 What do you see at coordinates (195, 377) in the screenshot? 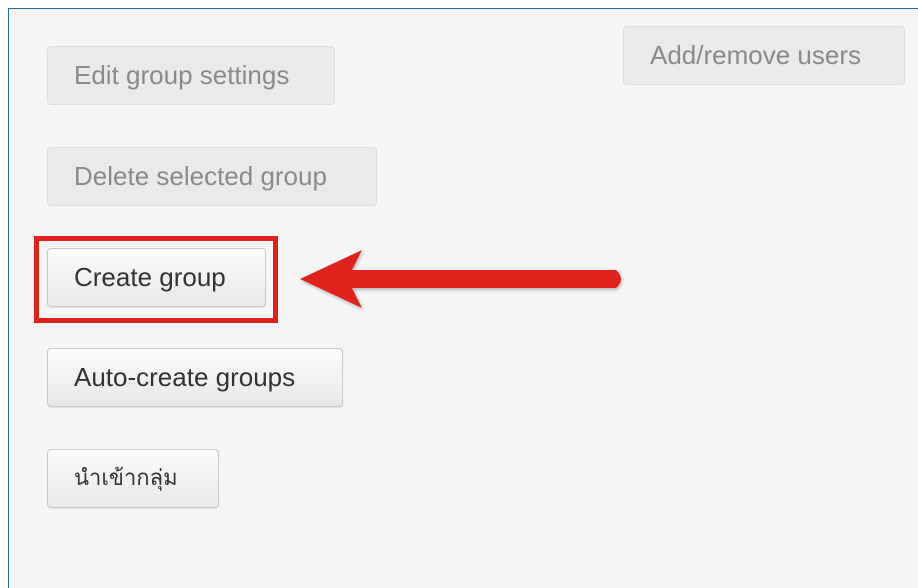
I see `auto-create-groups-button: Auto-create groups` at bounding box center [195, 377].